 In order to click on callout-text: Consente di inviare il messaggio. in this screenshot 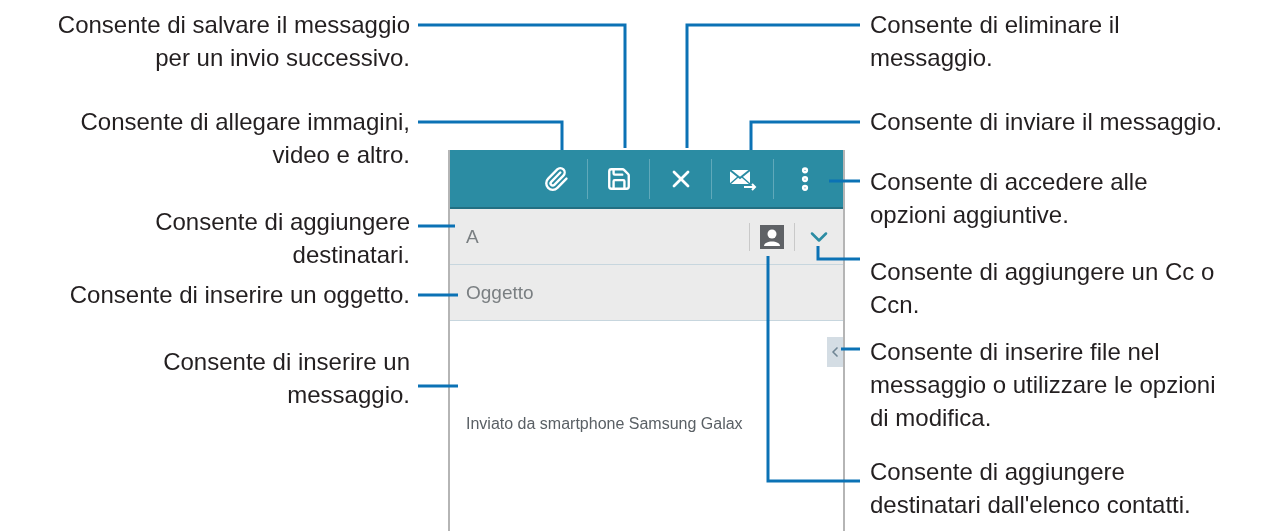, I will do `click(1046, 122)`.